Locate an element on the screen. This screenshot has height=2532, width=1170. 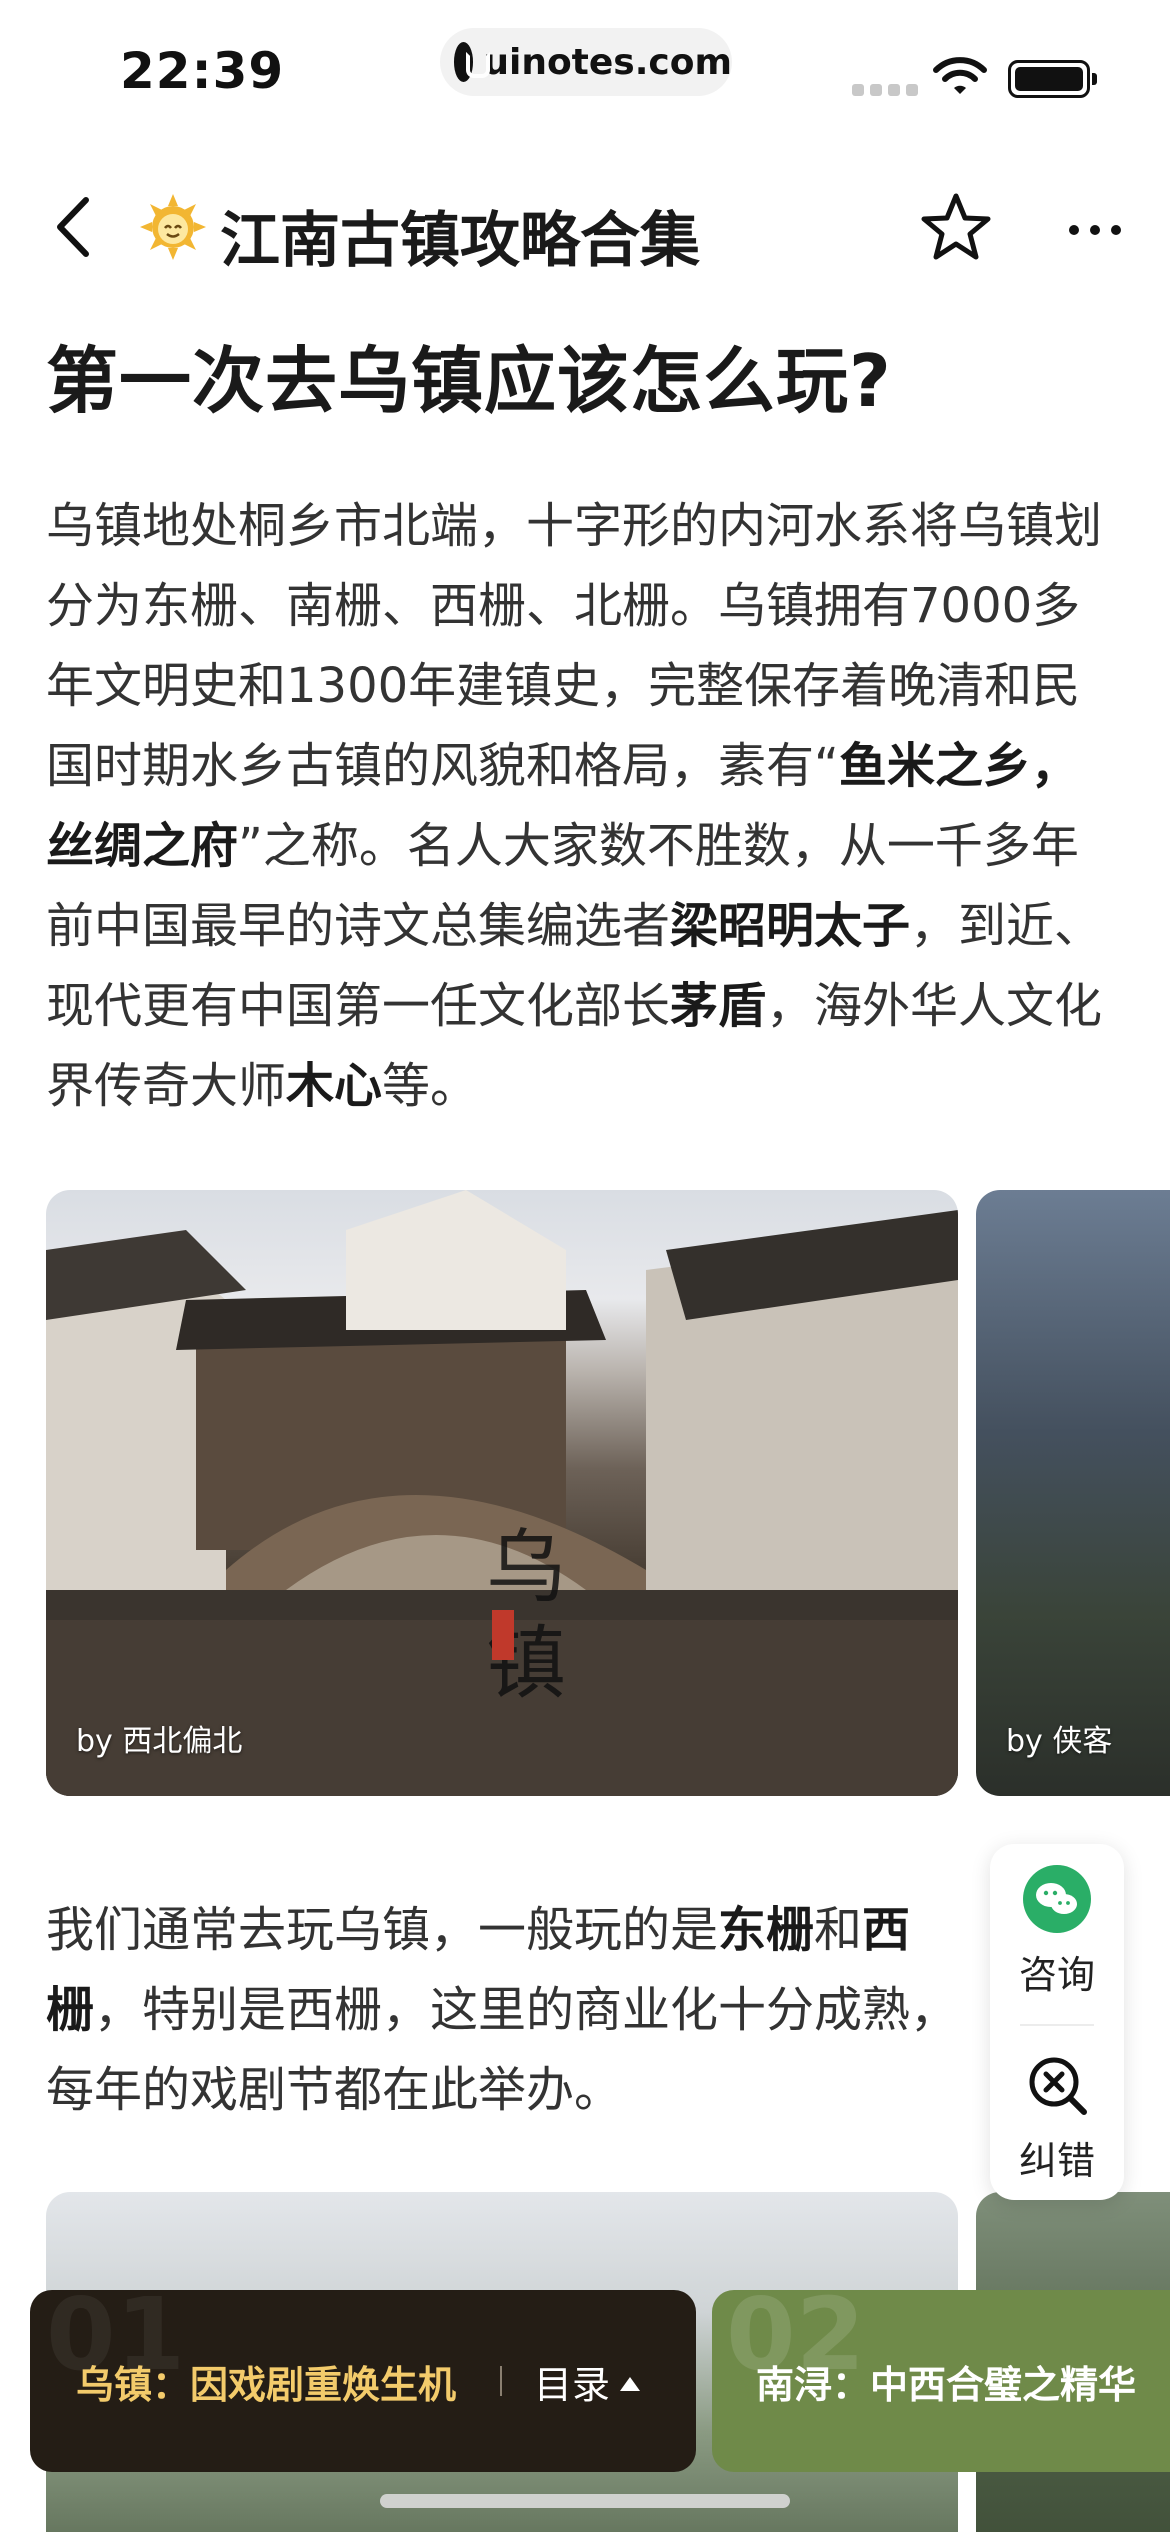
nav-bar: 江南古镇攻略合集 is located at coordinates (585, 225).